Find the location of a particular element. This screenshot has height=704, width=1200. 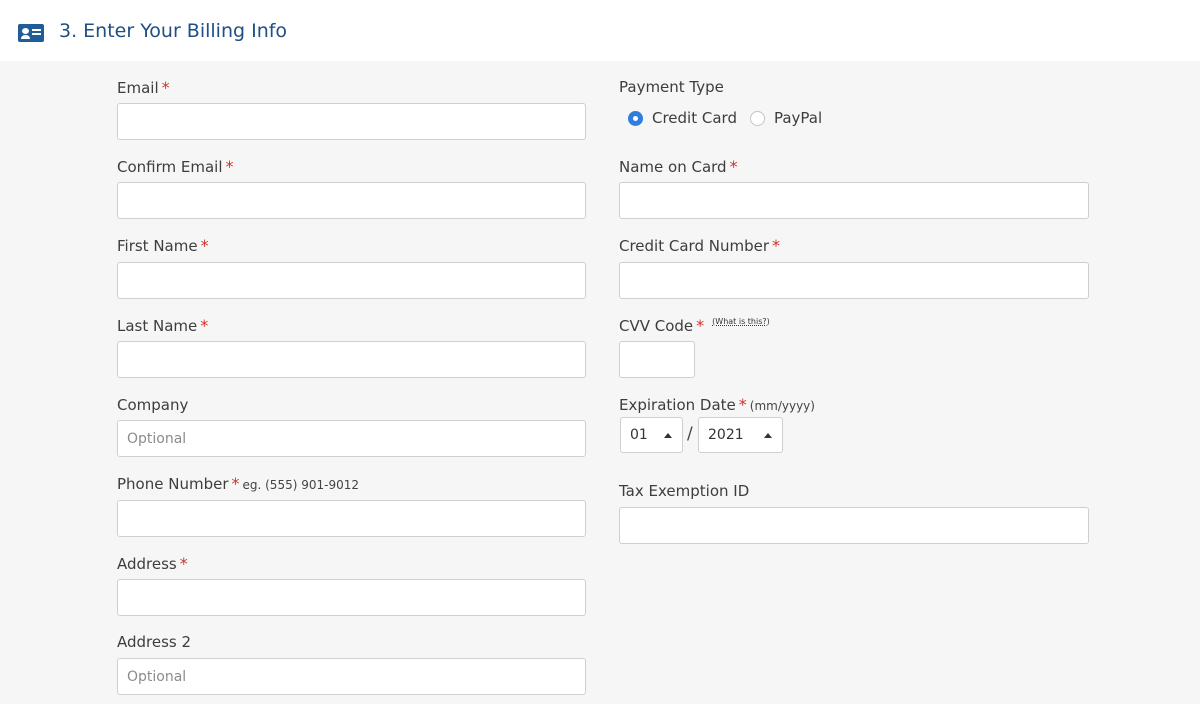

email-field is located at coordinates (351, 121).